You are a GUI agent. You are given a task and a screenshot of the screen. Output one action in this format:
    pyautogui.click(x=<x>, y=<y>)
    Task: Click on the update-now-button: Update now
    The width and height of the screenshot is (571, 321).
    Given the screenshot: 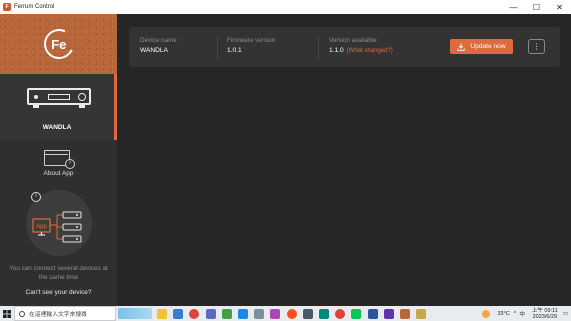 What is the action you would take?
    pyautogui.click(x=481, y=46)
    